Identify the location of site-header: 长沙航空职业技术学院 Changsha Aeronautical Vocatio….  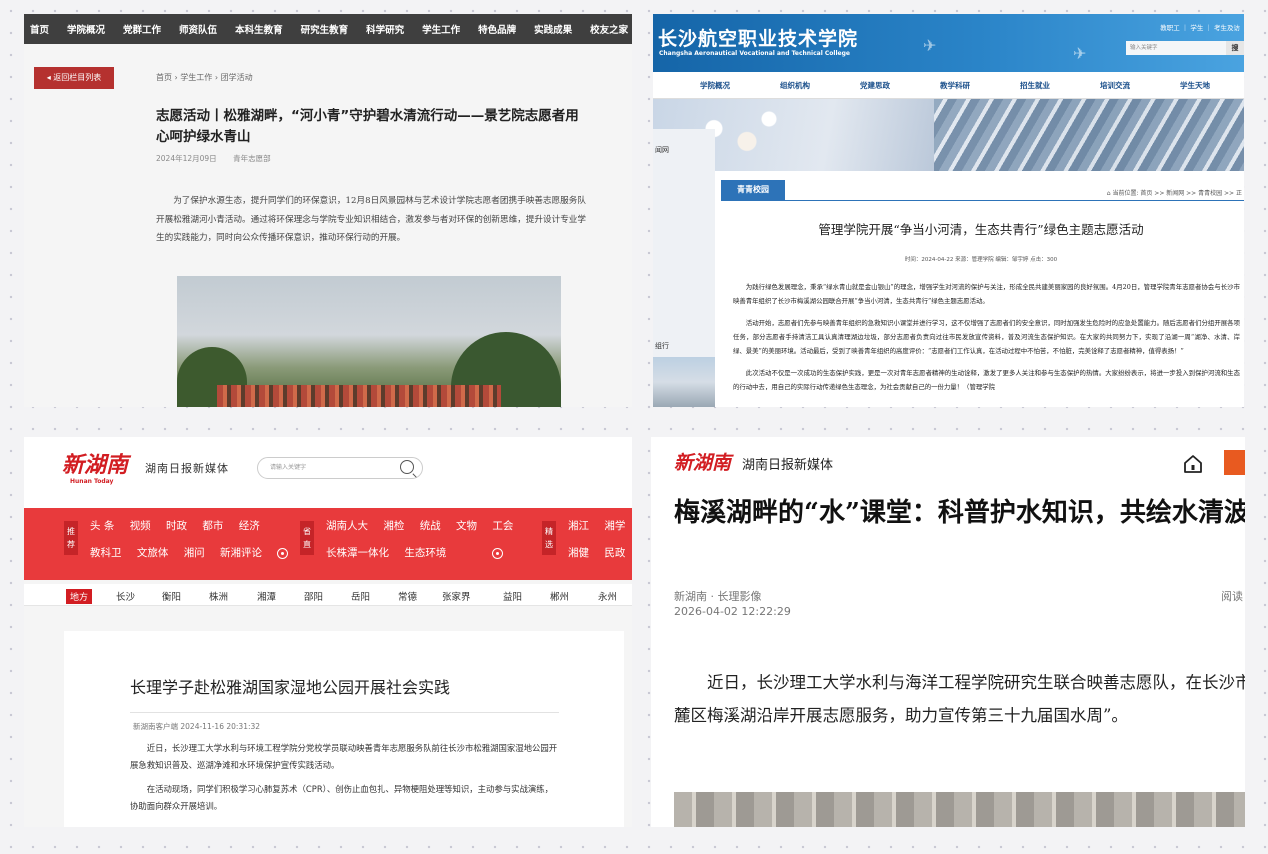
(948, 43).